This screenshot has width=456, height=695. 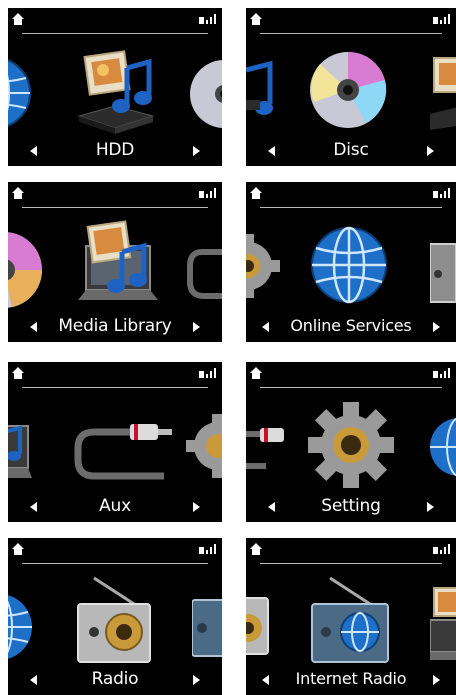 I want to click on music-note-icon, so click(x=263, y=92).